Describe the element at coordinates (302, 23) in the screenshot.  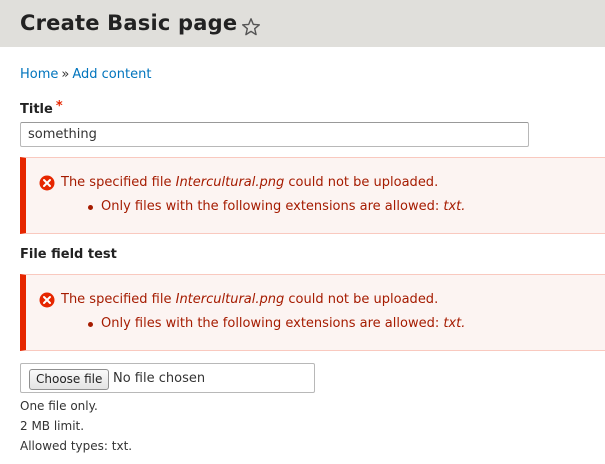
I see `page-header: Create Basic page` at that location.